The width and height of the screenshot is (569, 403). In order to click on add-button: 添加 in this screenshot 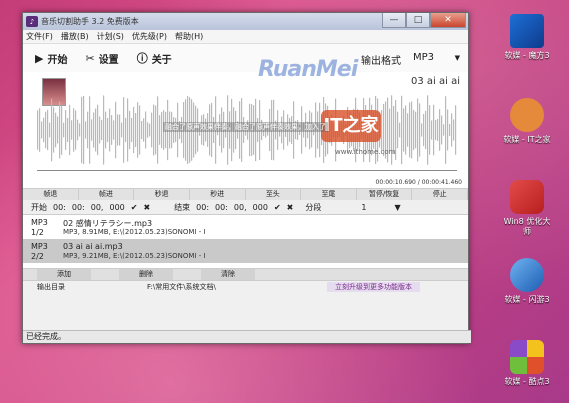, I will do `click(64, 274)`.